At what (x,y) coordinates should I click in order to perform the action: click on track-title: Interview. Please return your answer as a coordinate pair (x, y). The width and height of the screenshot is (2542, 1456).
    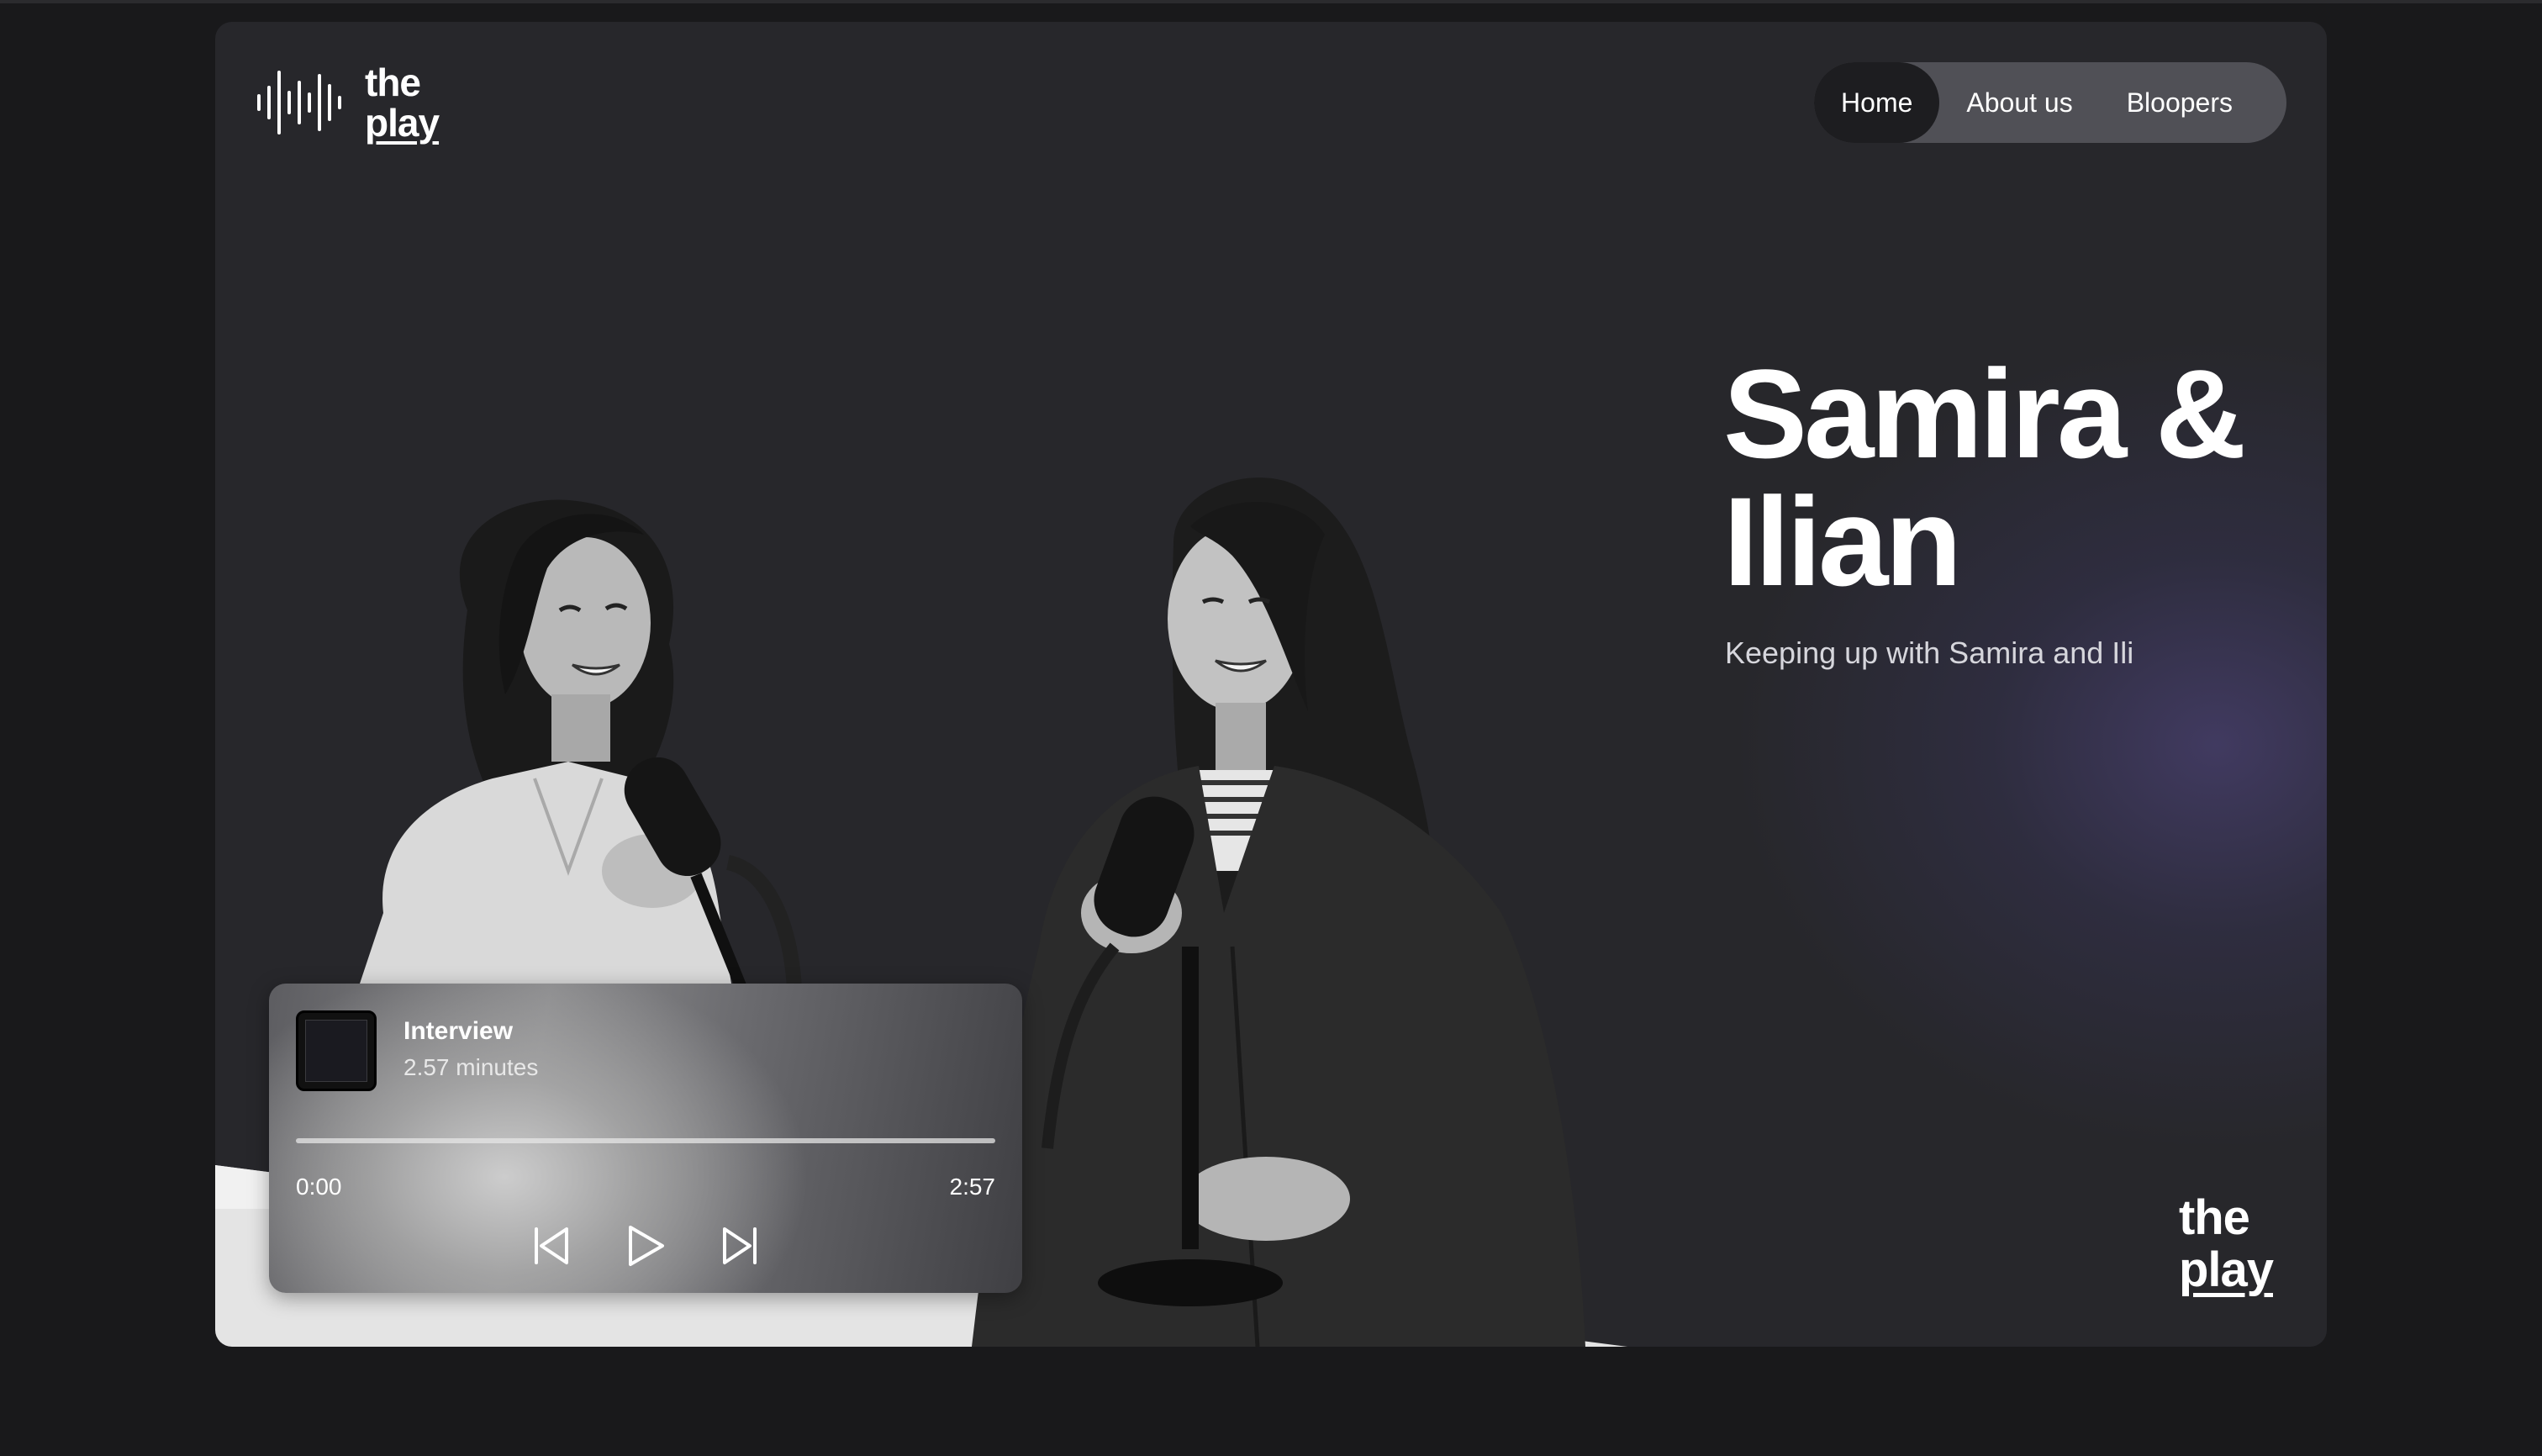
    Looking at the image, I should click on (459, 1031).